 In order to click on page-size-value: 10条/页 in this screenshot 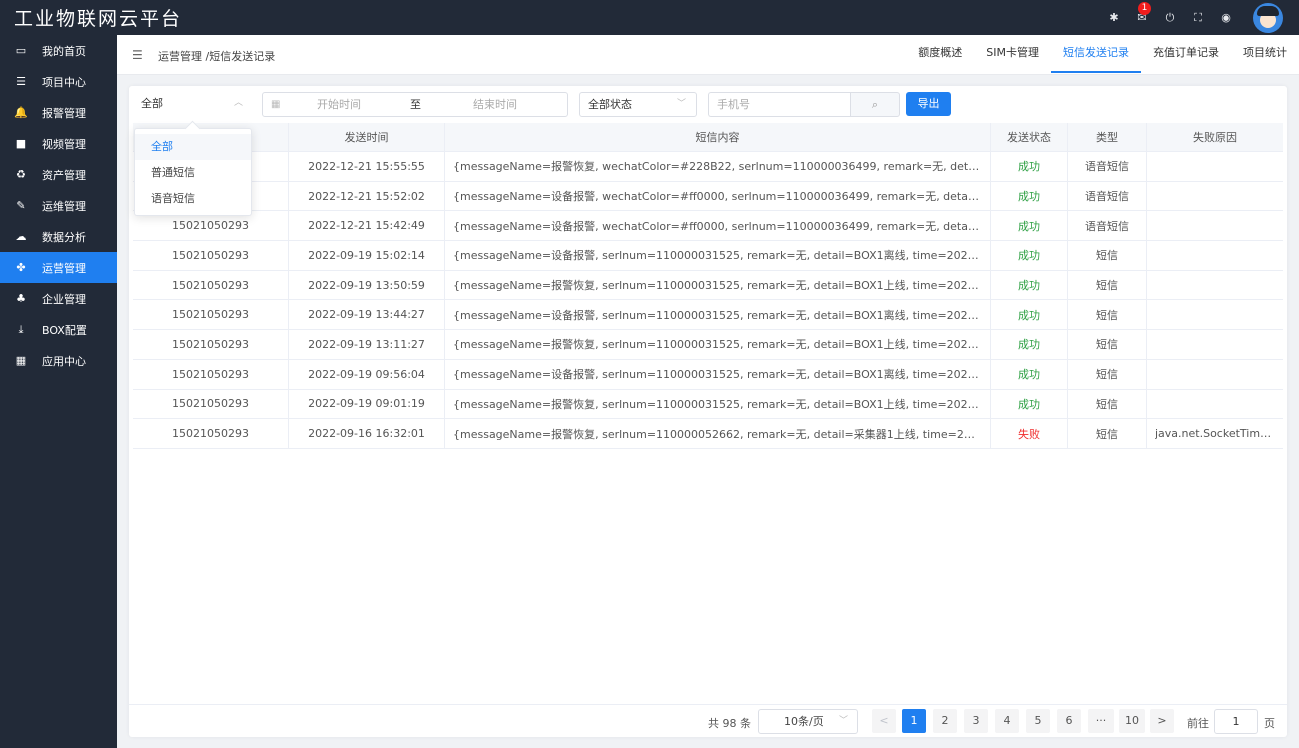, I will do `click(804, 721)`.